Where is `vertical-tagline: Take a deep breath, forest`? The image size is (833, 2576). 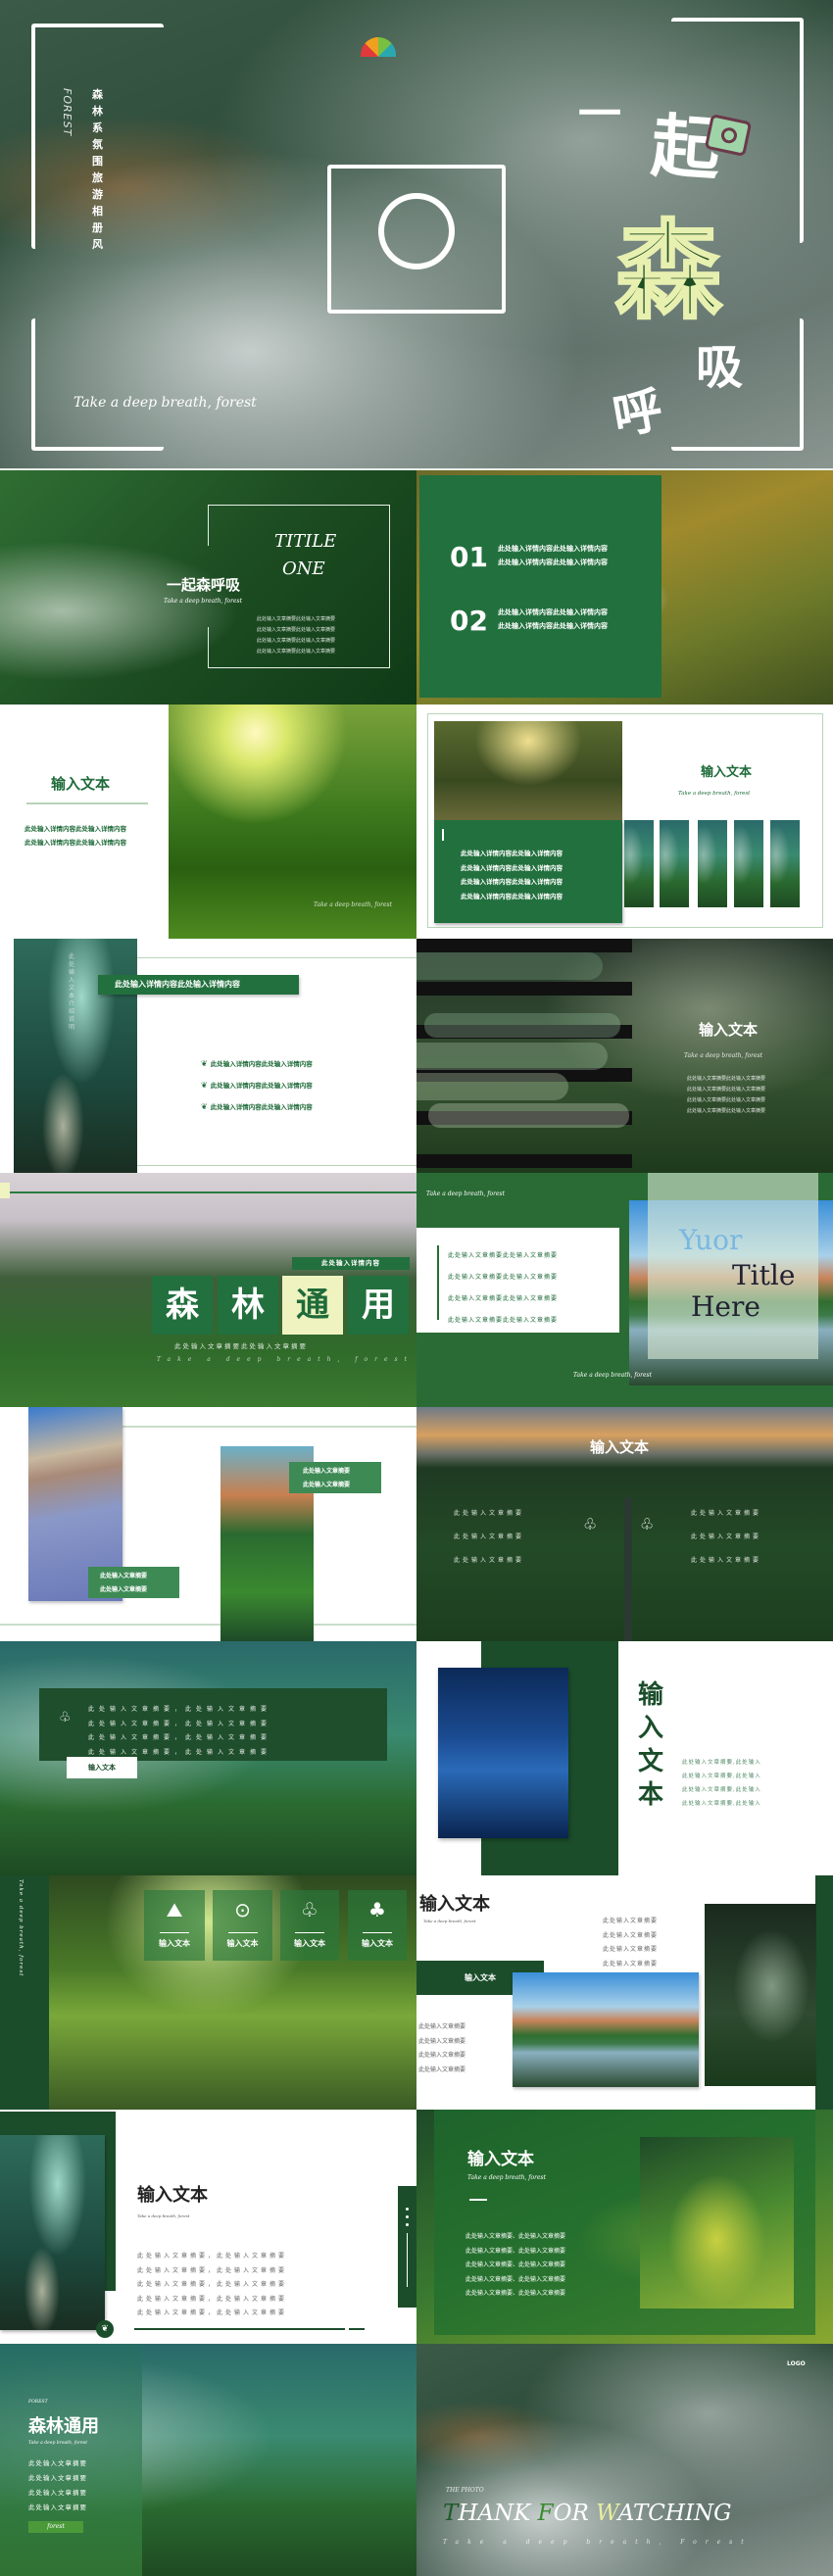 vertical-tagline: Take a deep breath, forest is located at coordinates (21, 1928).